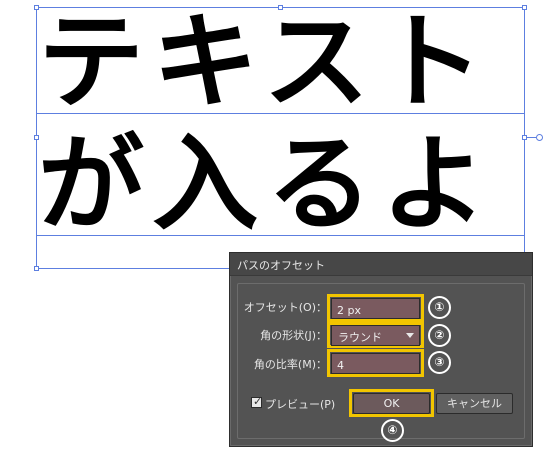 The height and width of the screenshot is (450, 550). What do you see at coordinates (391, 403) in the screenshot?
I see `ok-button: OK` at bounding box center [391, 403].